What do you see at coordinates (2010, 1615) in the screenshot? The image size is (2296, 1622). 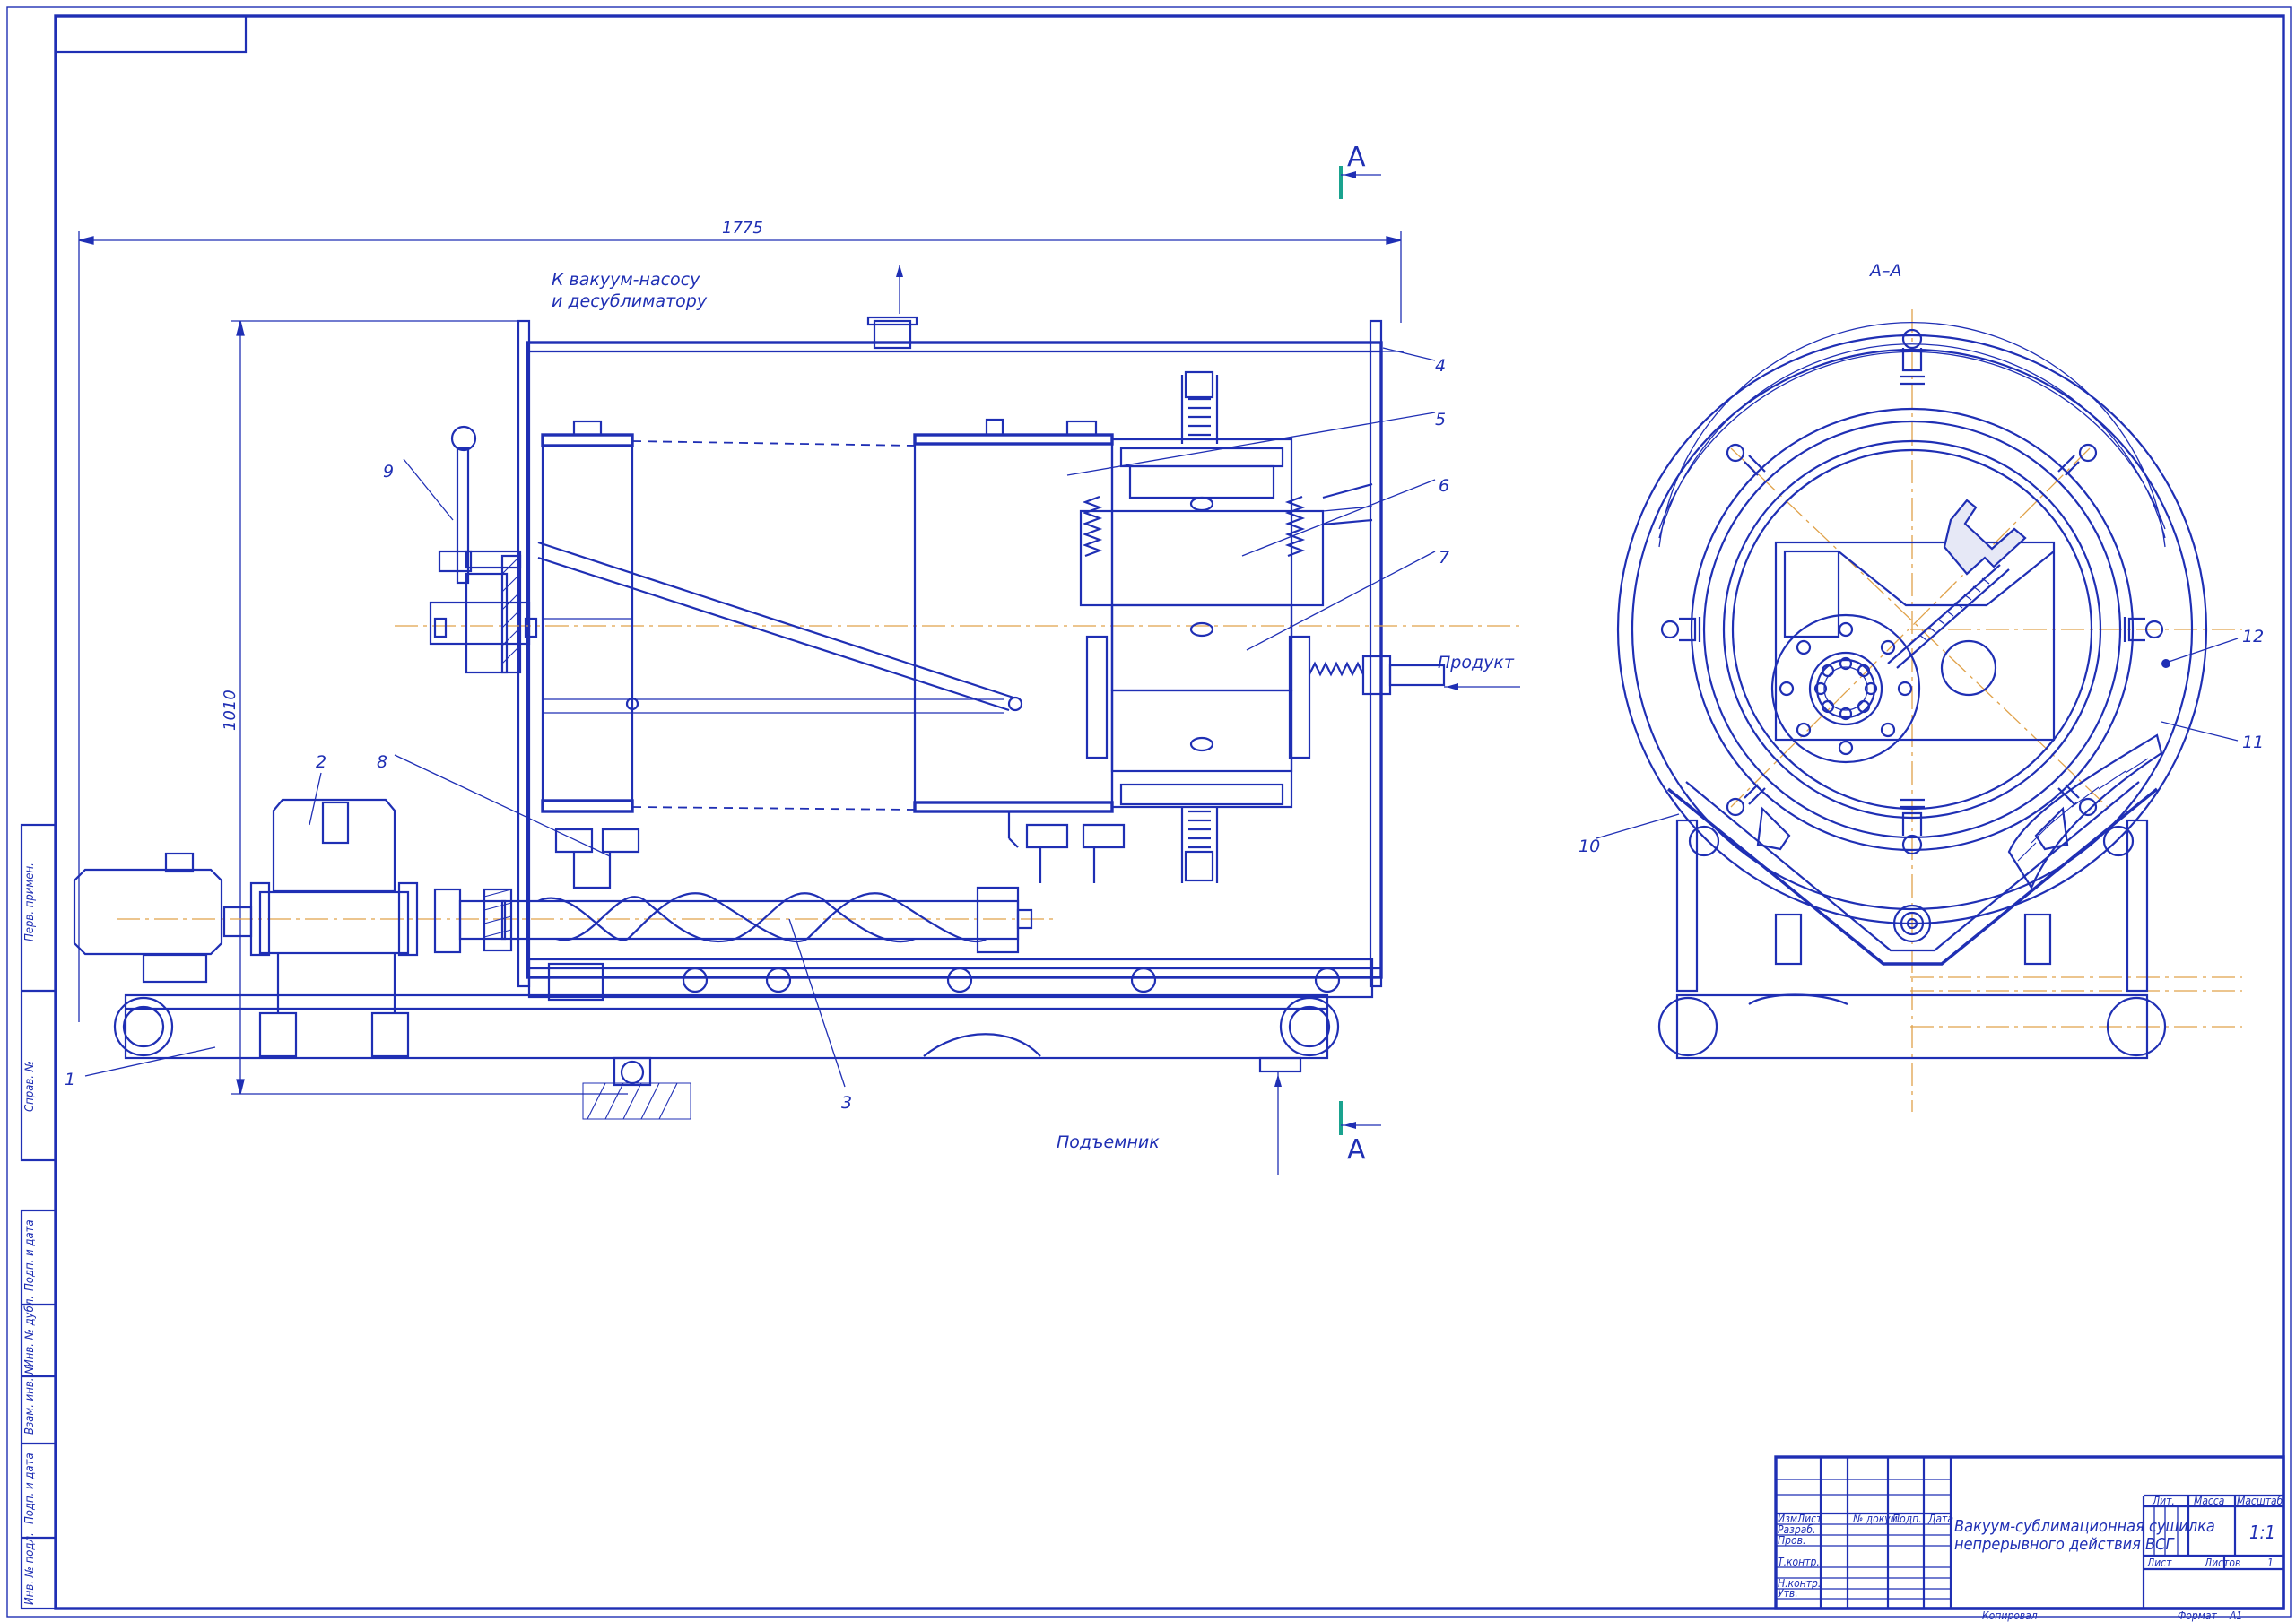 I see `tb-copied-label: Копировал` at bounding box center [2010, 1615].